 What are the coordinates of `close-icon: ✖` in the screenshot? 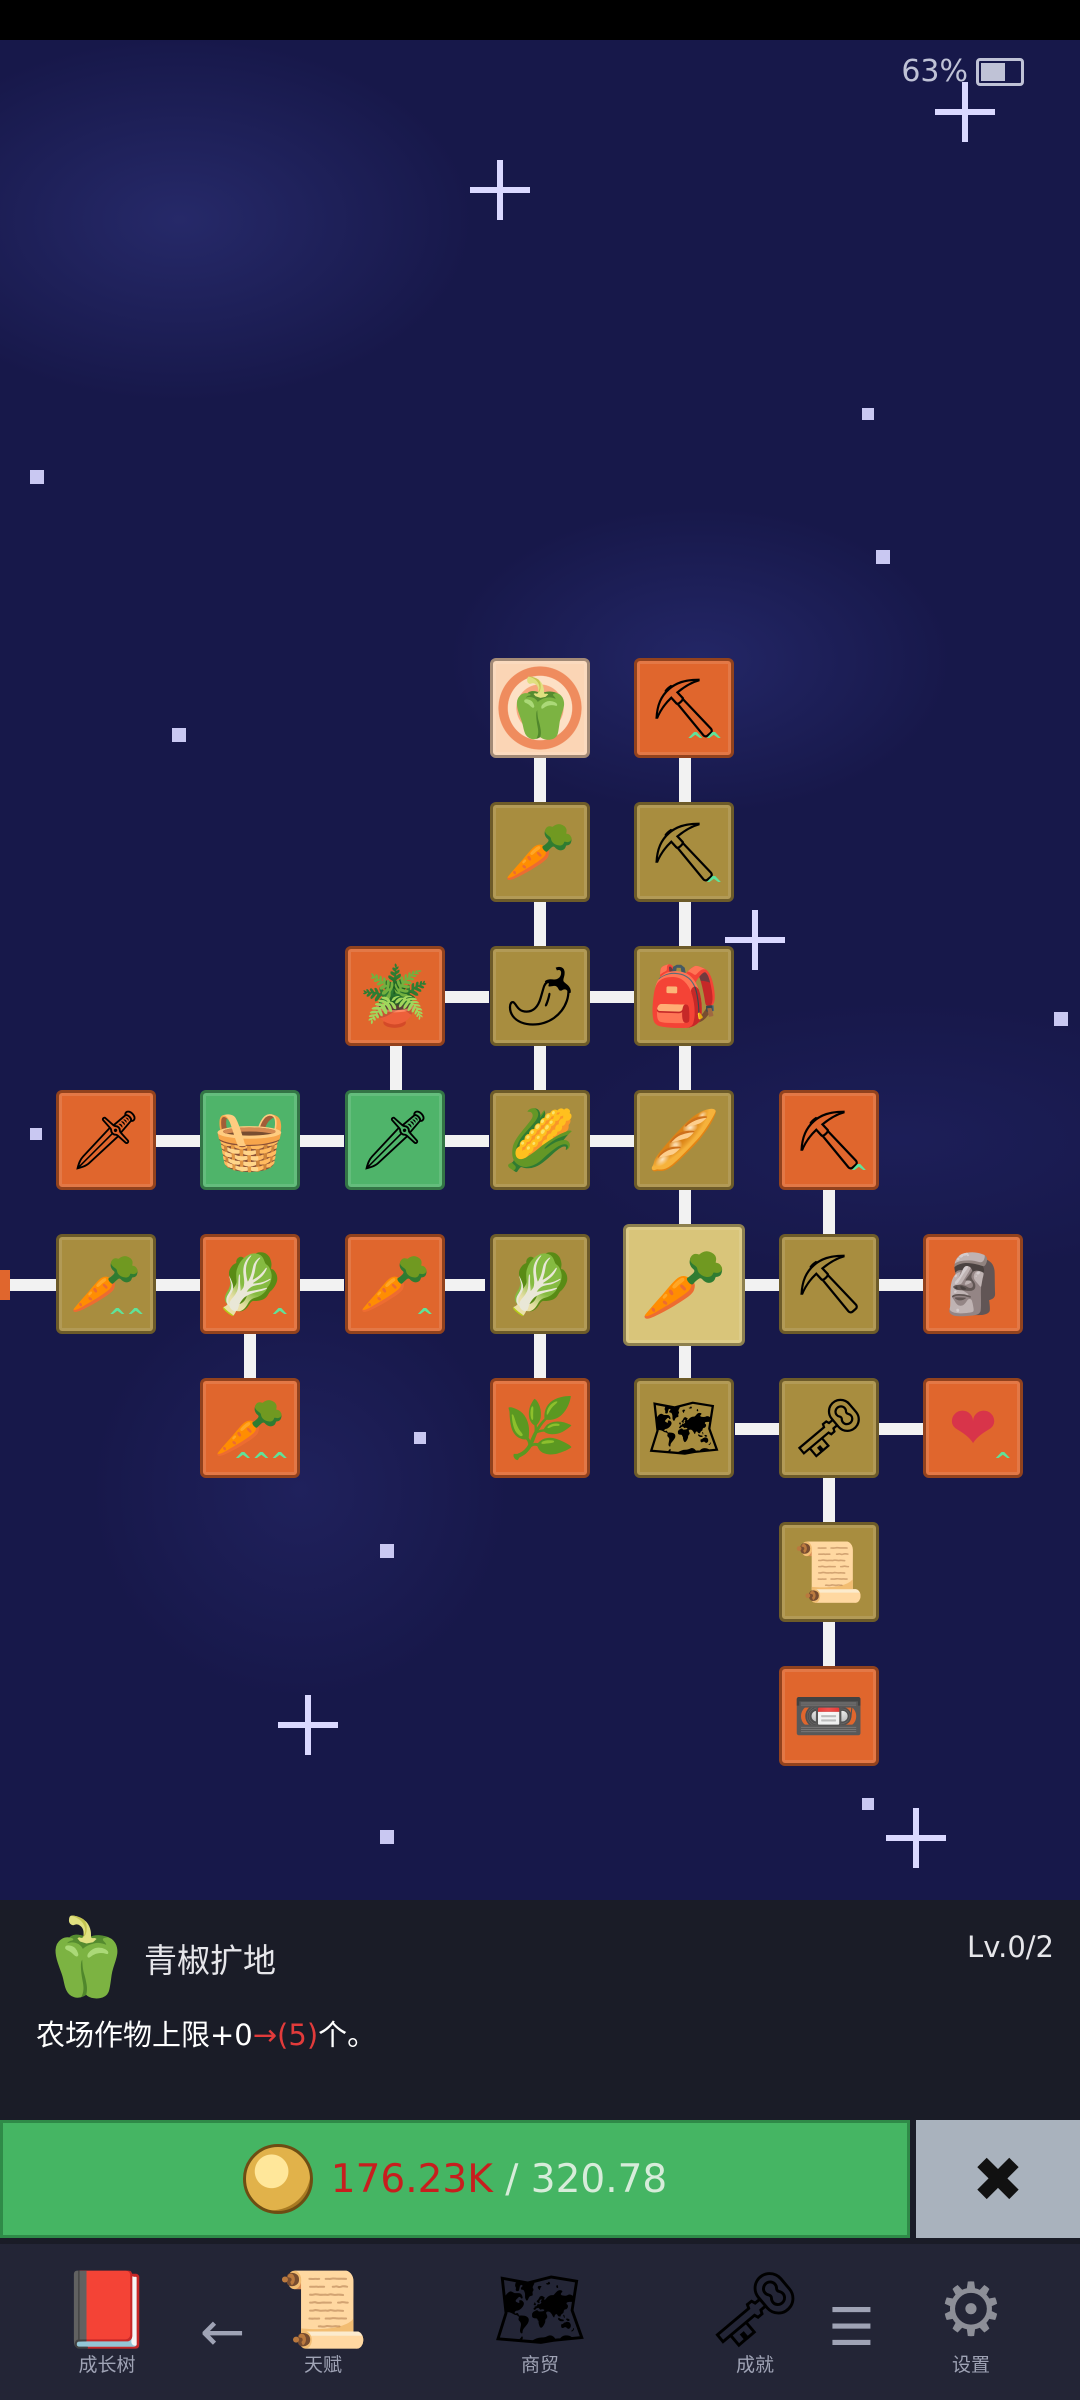 It's located at (998, 2179).